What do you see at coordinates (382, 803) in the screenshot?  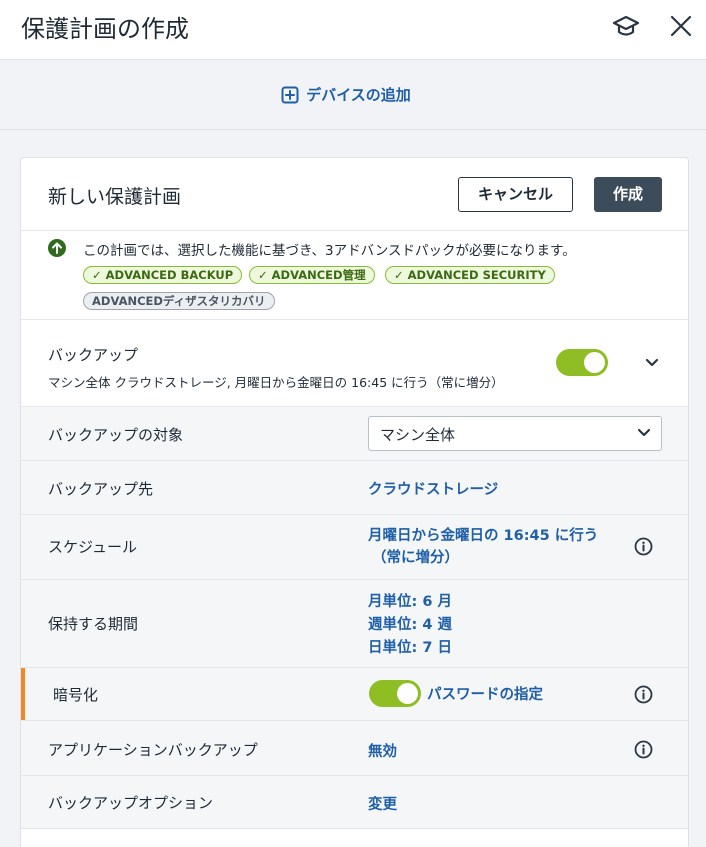 I see `backup-options-link: 変更` at bounding box center [382, 803].